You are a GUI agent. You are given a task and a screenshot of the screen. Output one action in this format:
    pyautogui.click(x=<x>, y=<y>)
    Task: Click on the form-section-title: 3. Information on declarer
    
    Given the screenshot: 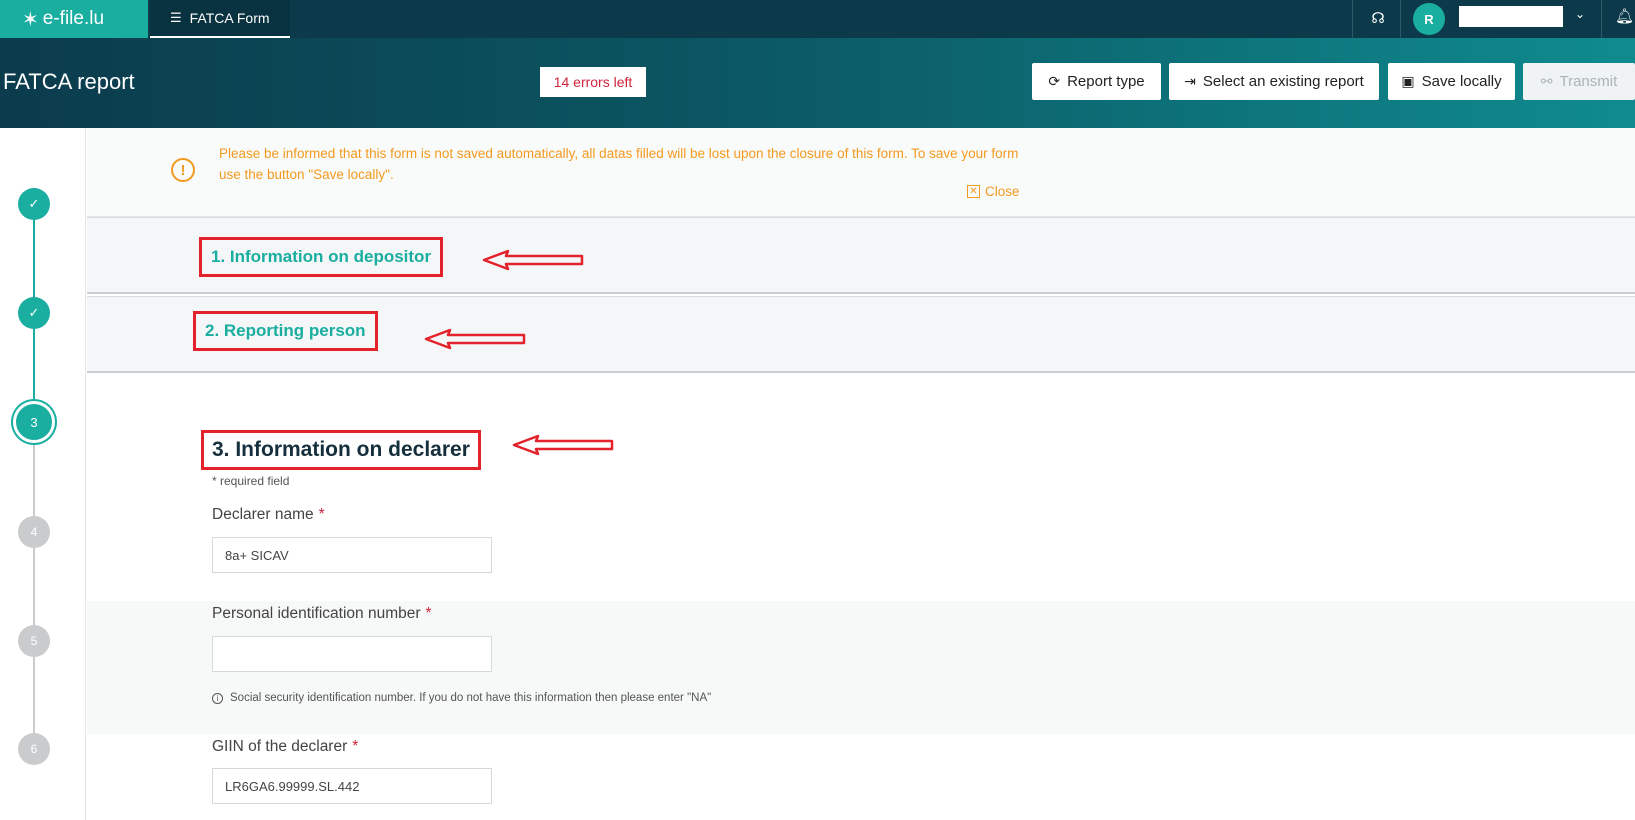 What is the action you would take?
    pyautogui.click(x=341, y=450)
    